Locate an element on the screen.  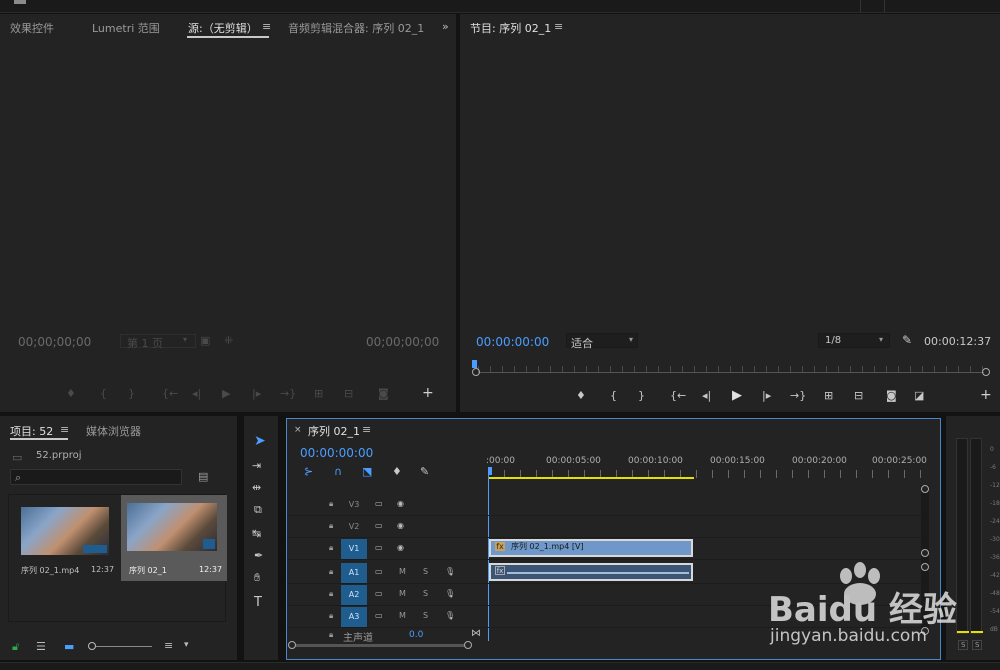
resolution-select: 1/8 ▾ is located at coordinates (854, 340).